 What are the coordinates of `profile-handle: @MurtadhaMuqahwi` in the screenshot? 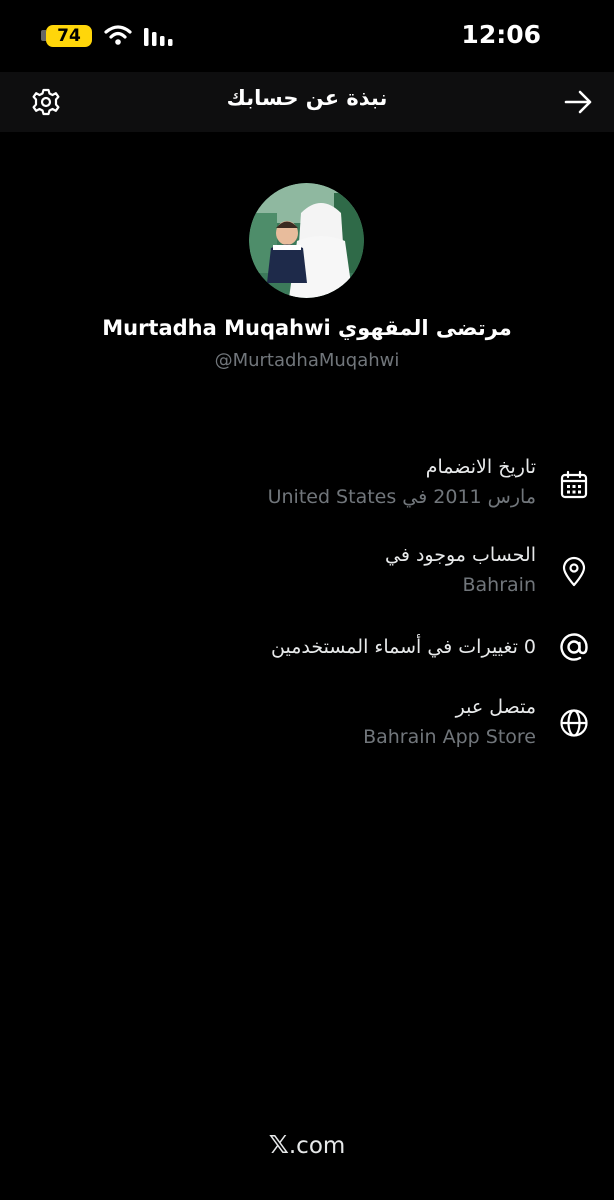 It's located at (307, 360).